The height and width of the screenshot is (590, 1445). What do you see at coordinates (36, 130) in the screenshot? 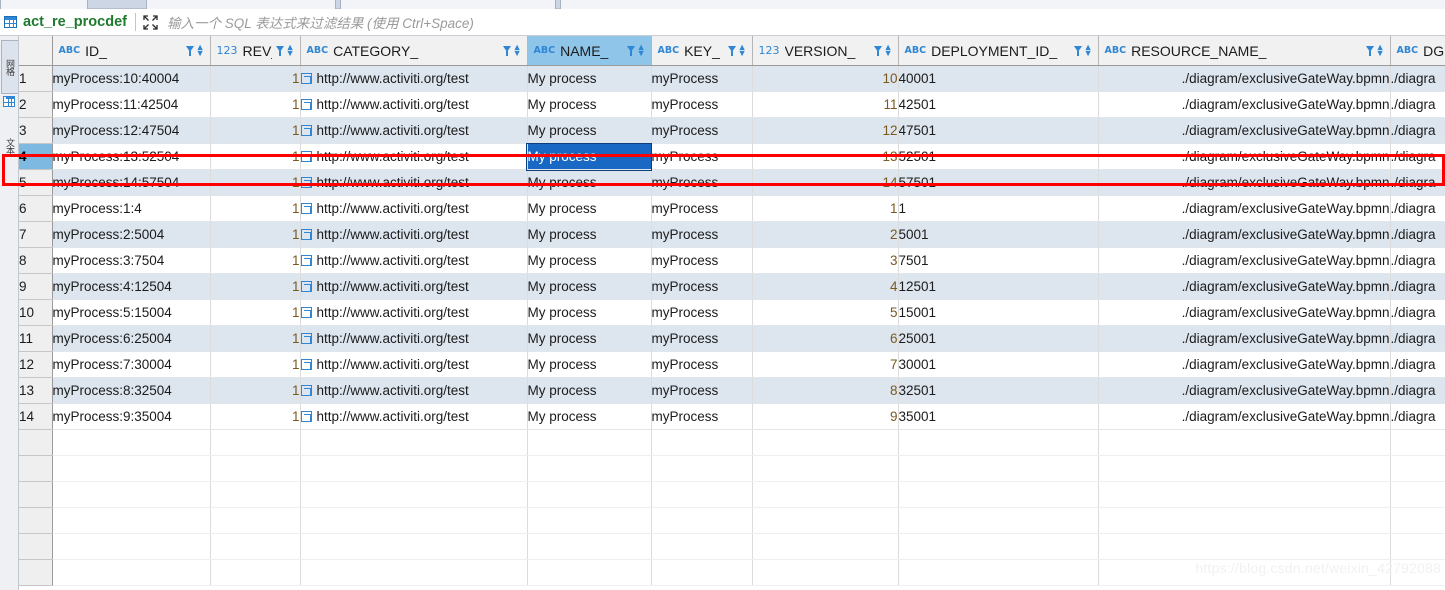
I see `row-number-cell: 3` at bounding box center [36, 130].